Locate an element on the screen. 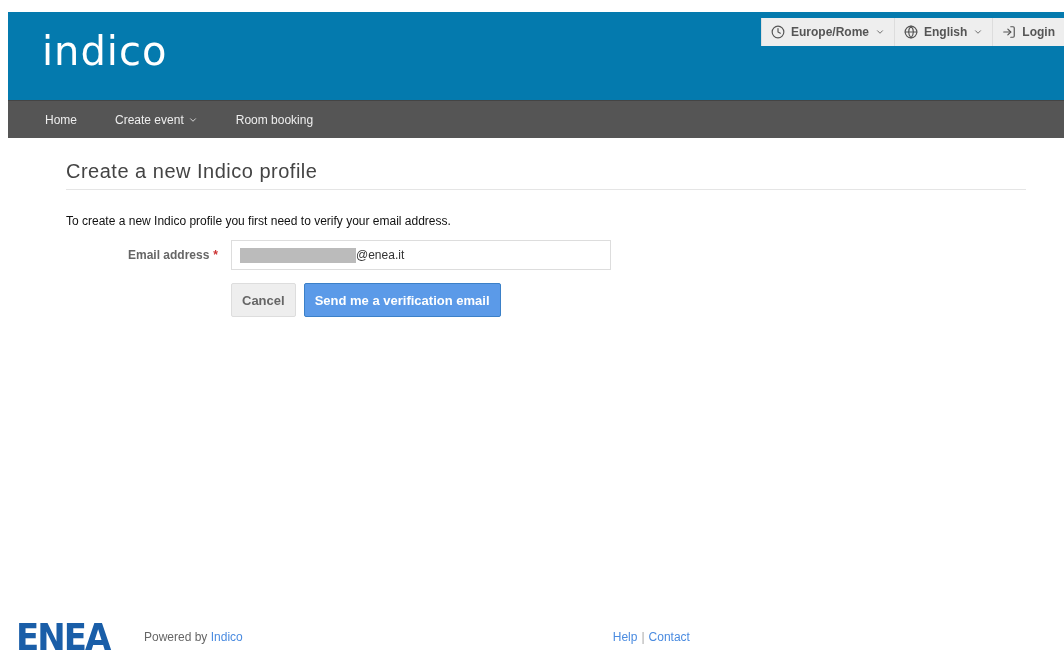  footer-link: Help is located at coordinates (625, 637).